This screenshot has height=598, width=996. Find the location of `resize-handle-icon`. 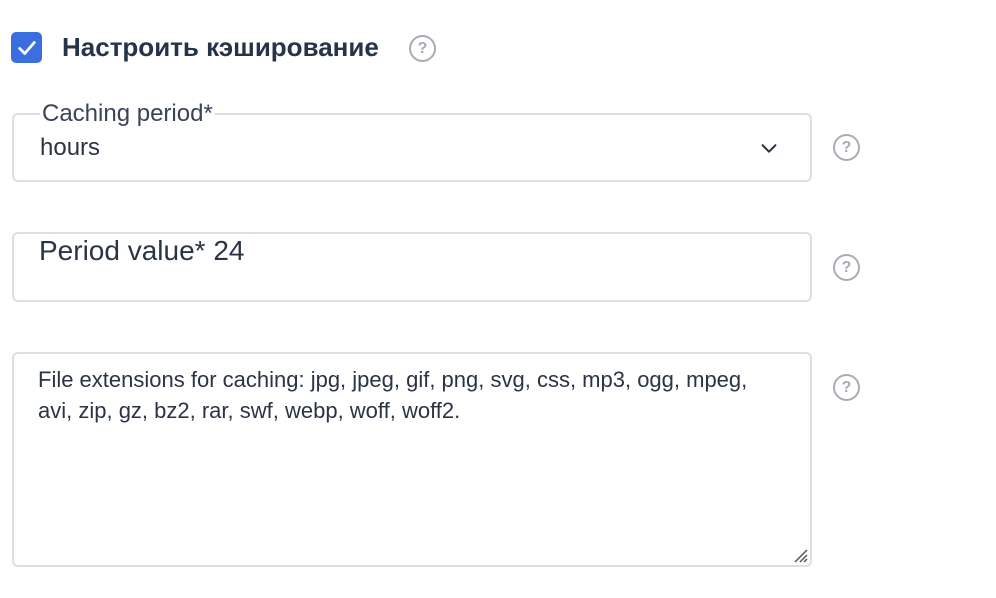

resize-handle-icon is located at coordinates (800, 555).